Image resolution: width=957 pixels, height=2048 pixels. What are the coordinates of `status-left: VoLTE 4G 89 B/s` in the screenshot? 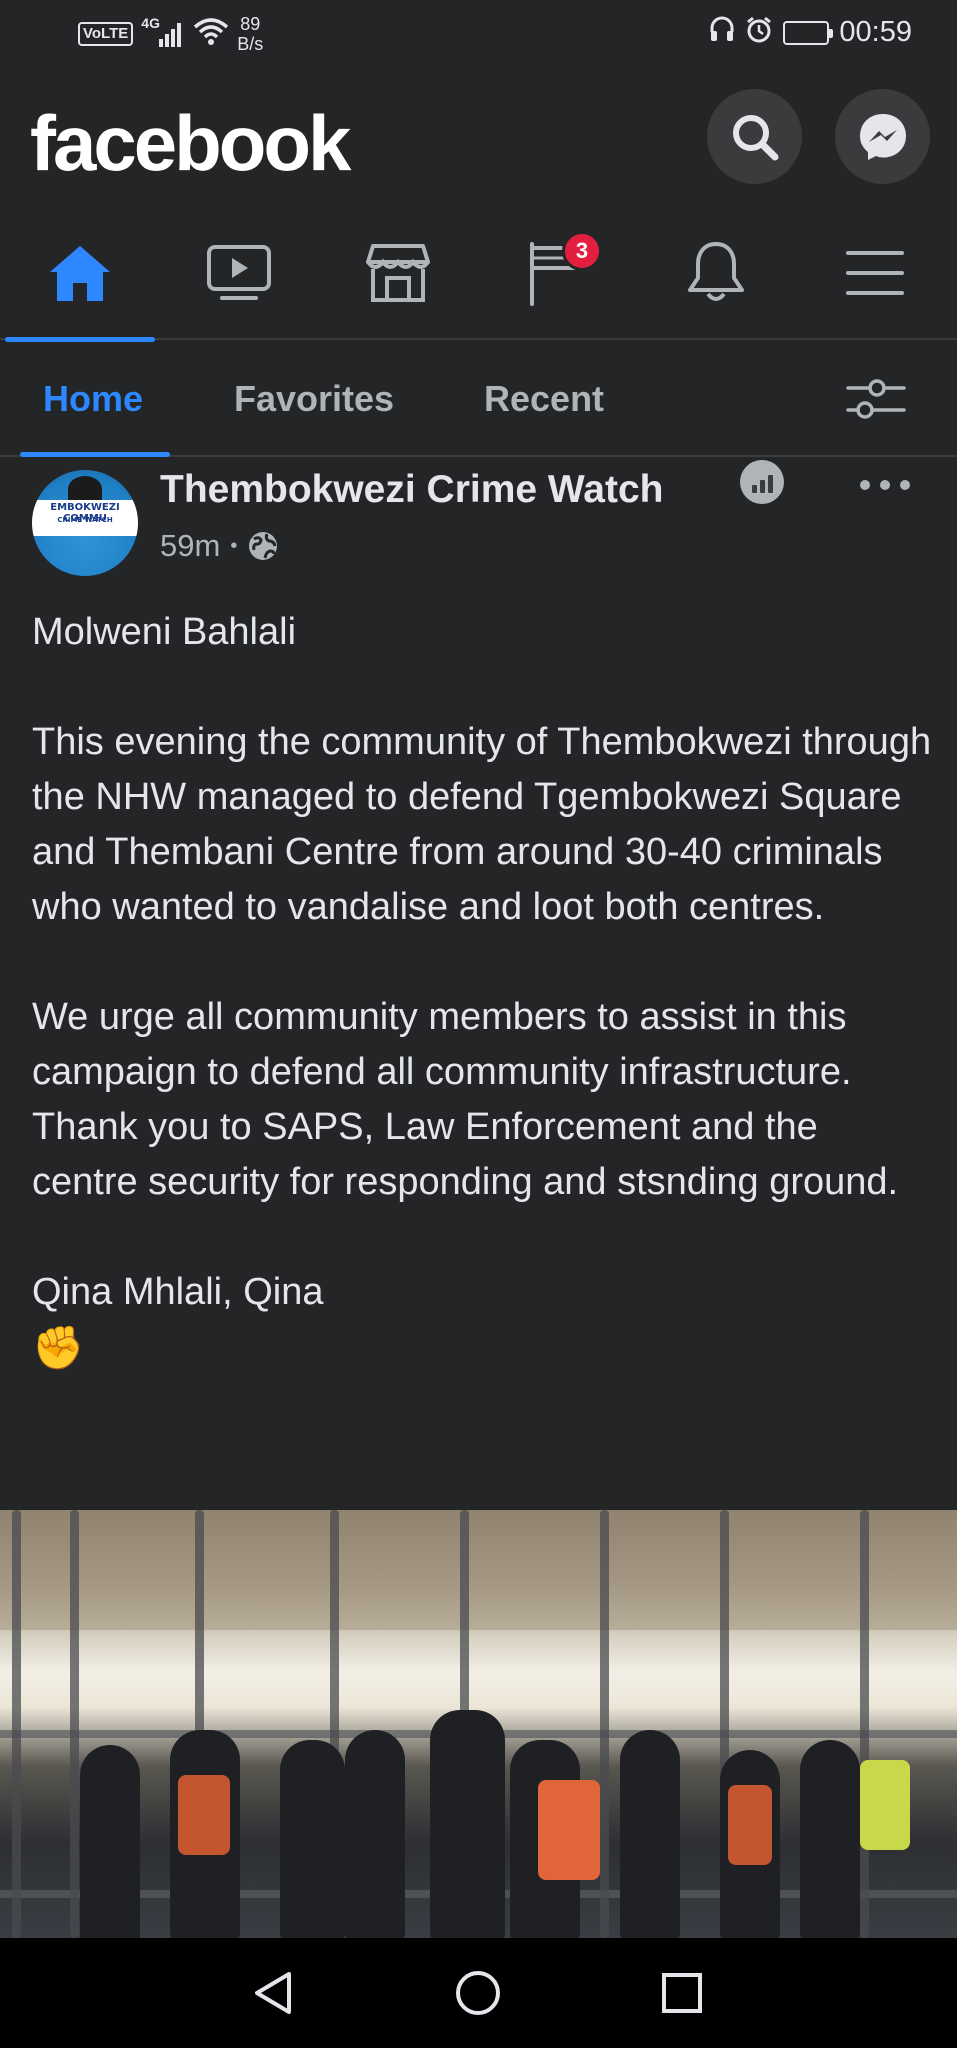 It's located at (170, 34).